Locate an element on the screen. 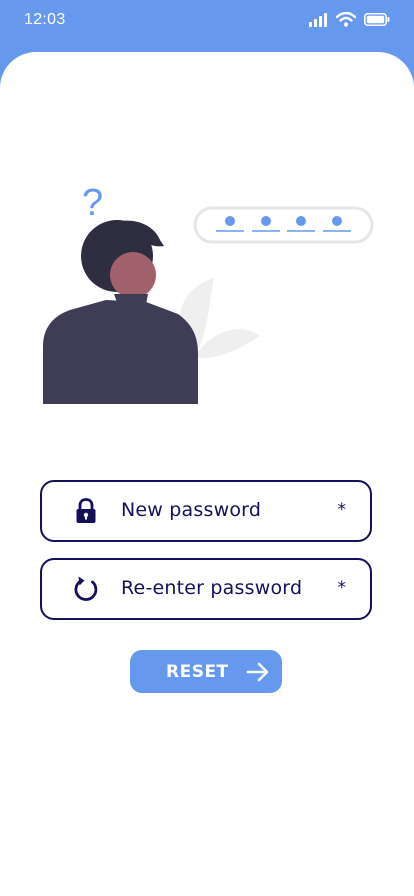 This screenshot has width=414, height=896. question-mark: ? is located at coordinates (92, 203).